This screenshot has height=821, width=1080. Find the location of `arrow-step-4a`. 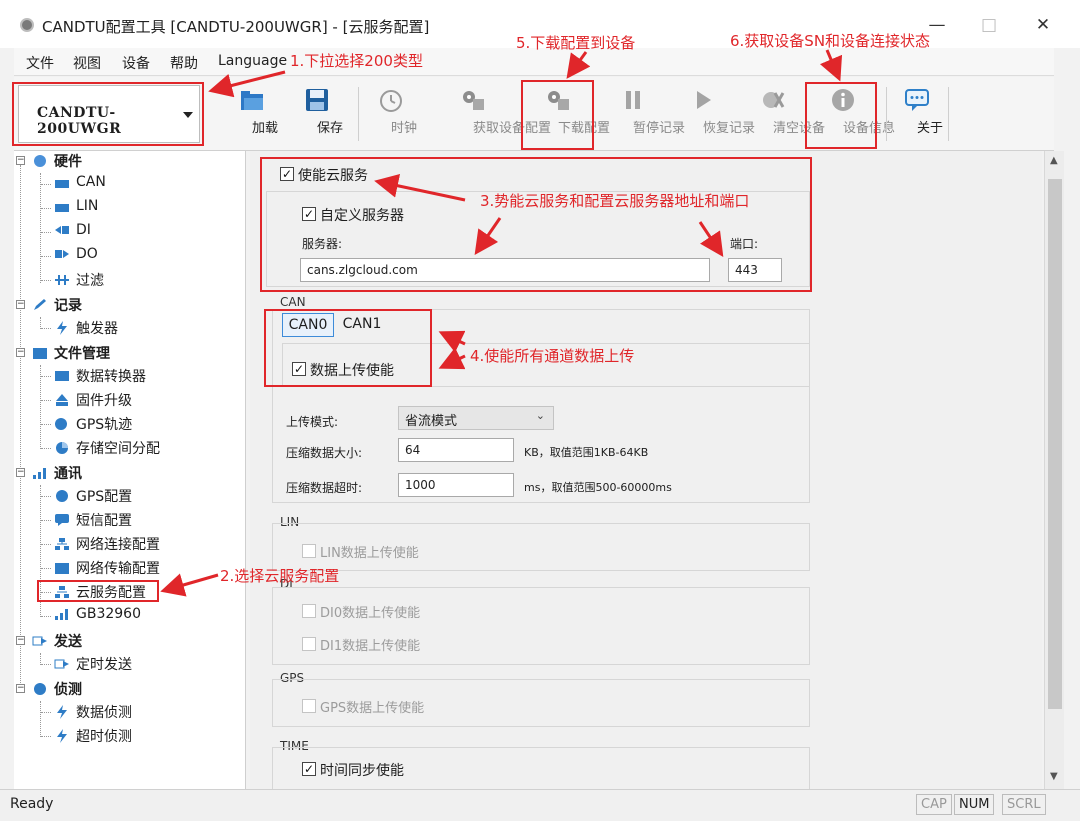

arrow-step-4a is located at coordinates (452, 341).